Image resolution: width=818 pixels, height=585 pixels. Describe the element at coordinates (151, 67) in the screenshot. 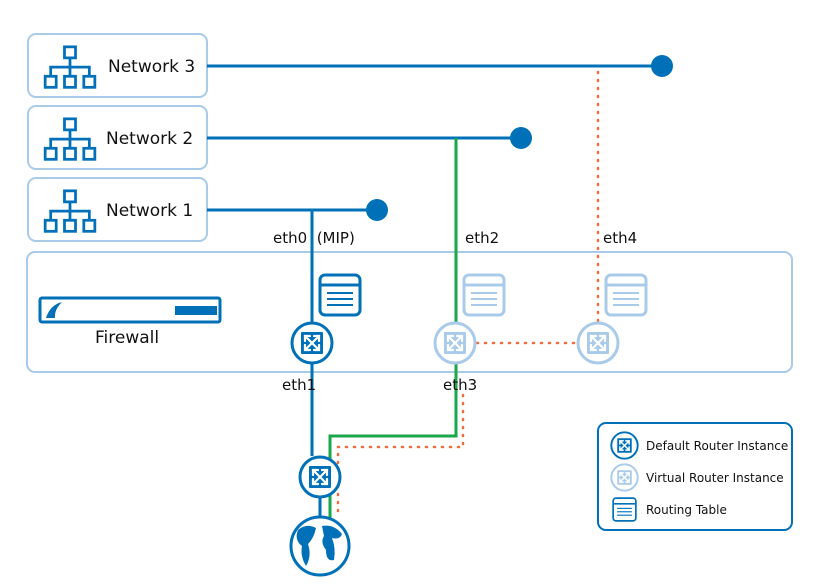

I see `network-3-label: Network 3` at that location.